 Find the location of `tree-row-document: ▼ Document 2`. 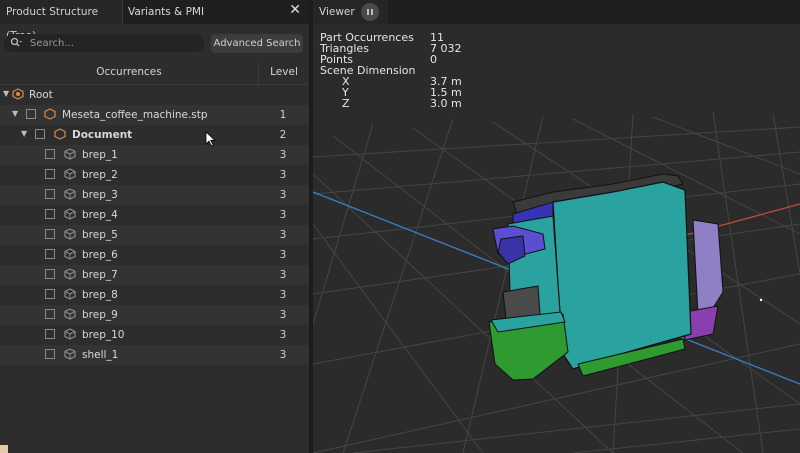

tree-row-document: ▼ Document 2 is located at coordinates (154, 135).